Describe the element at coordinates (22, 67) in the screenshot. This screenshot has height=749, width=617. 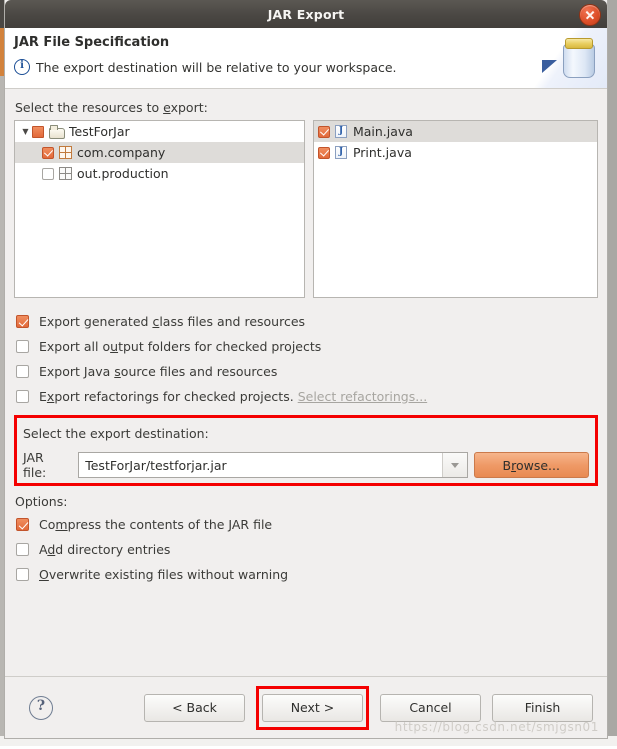
I see `info-icon: i` at that location.